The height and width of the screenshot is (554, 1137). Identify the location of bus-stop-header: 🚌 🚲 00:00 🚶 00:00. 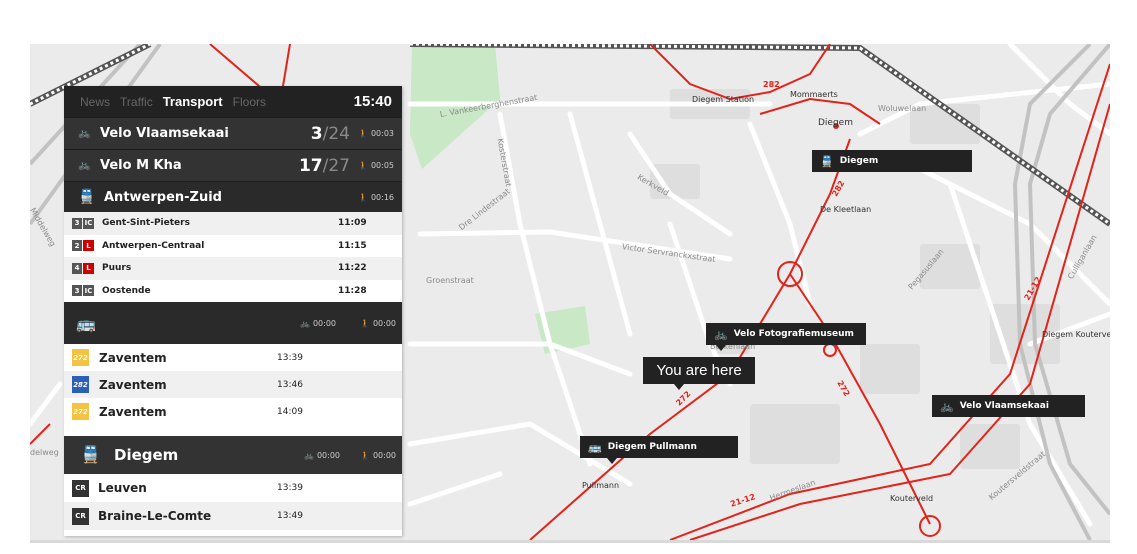
(233, 323).